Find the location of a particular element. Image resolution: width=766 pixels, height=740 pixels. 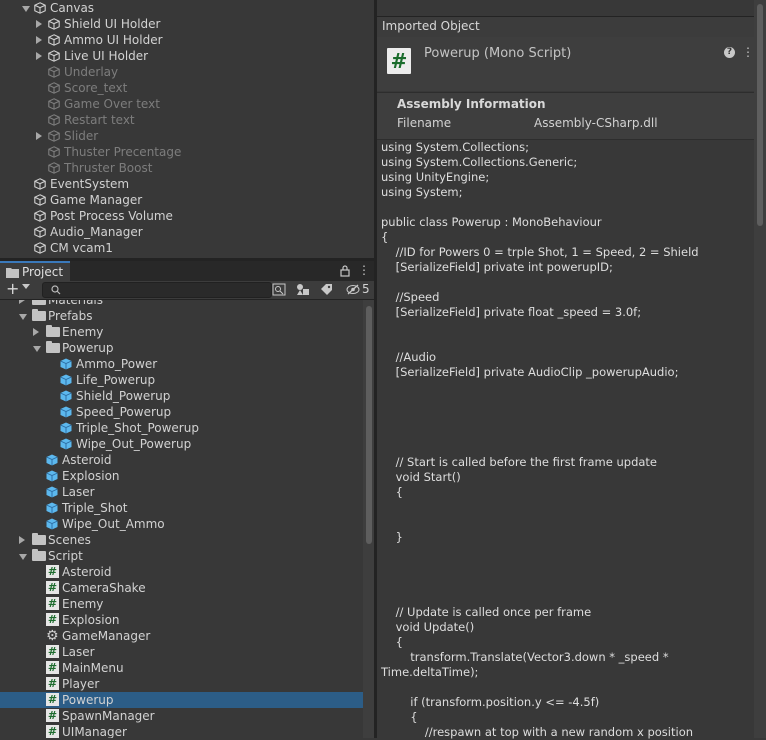

project-scrollbar-thumb is located at coordinates (369, 425).